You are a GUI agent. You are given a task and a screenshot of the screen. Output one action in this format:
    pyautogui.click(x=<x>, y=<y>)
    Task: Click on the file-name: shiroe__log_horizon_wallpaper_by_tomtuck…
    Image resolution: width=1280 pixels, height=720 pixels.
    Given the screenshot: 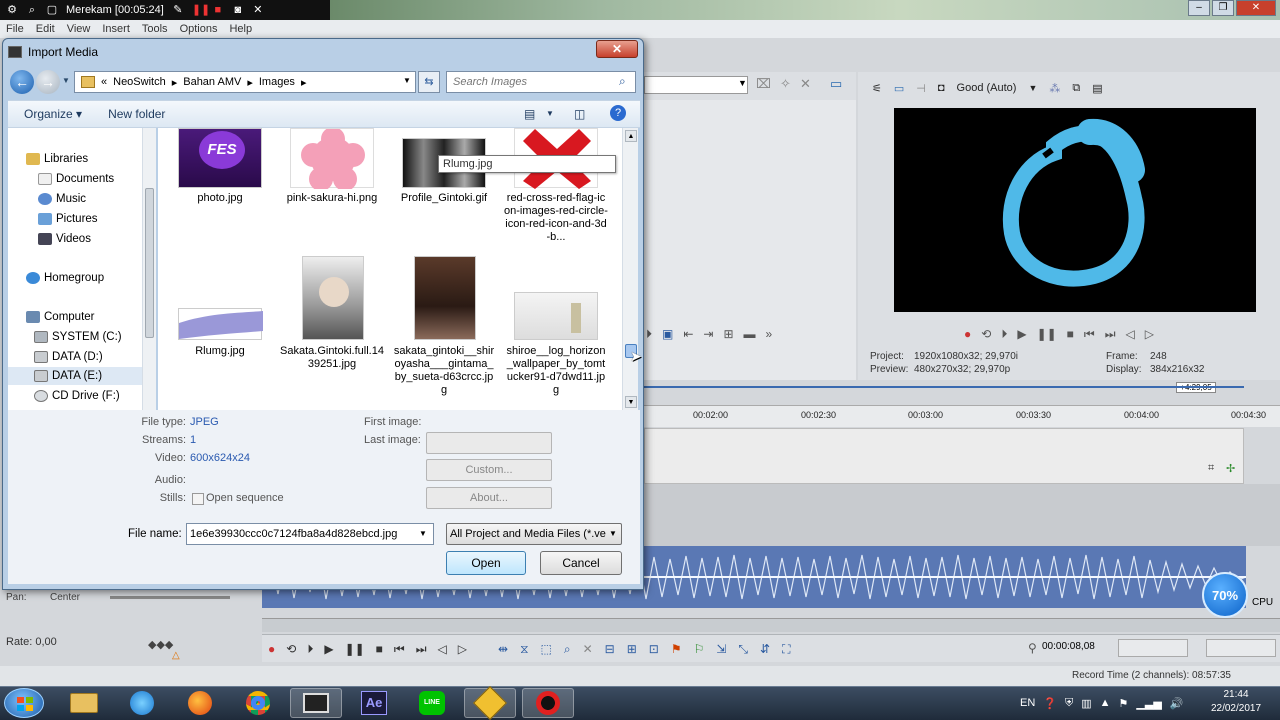 What is the action you would take?
    pyautogui.click(x=556, y=371)
    